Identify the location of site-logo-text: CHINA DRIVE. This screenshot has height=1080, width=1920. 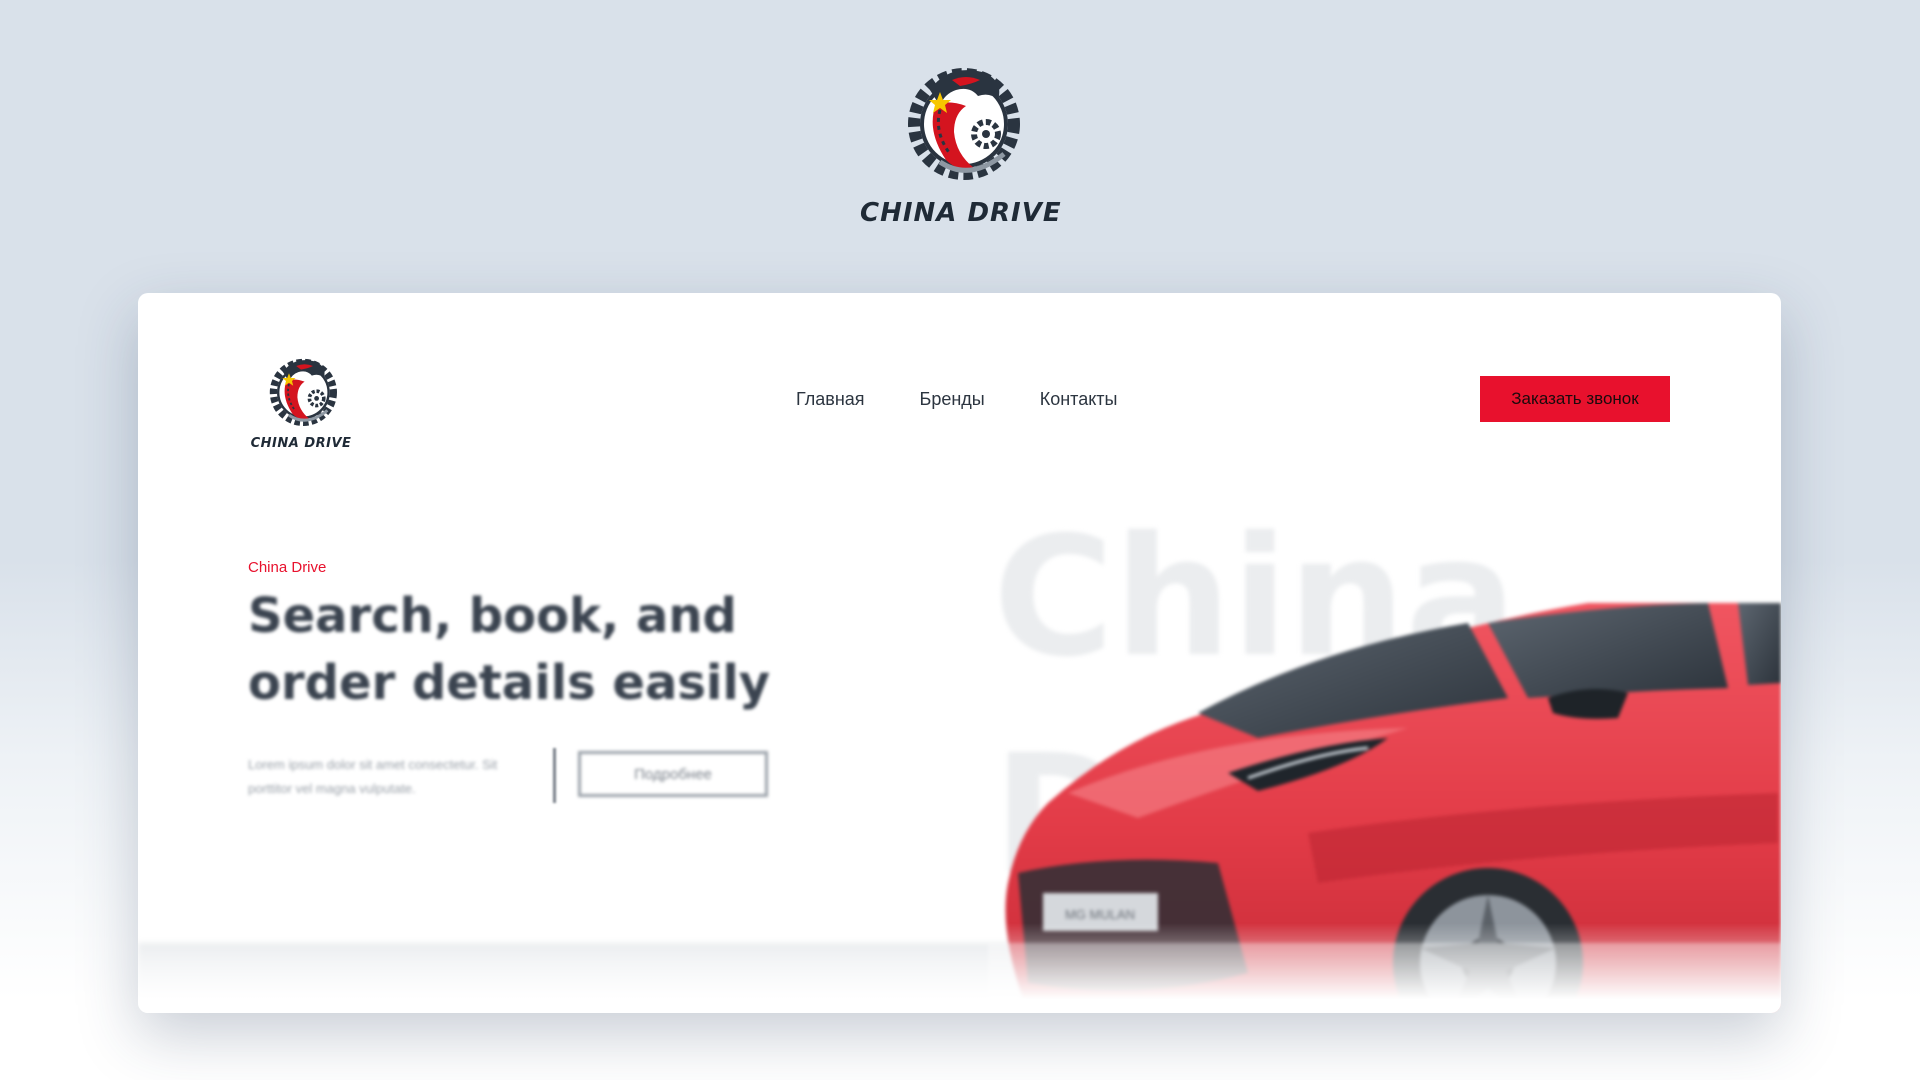
(301, 443).